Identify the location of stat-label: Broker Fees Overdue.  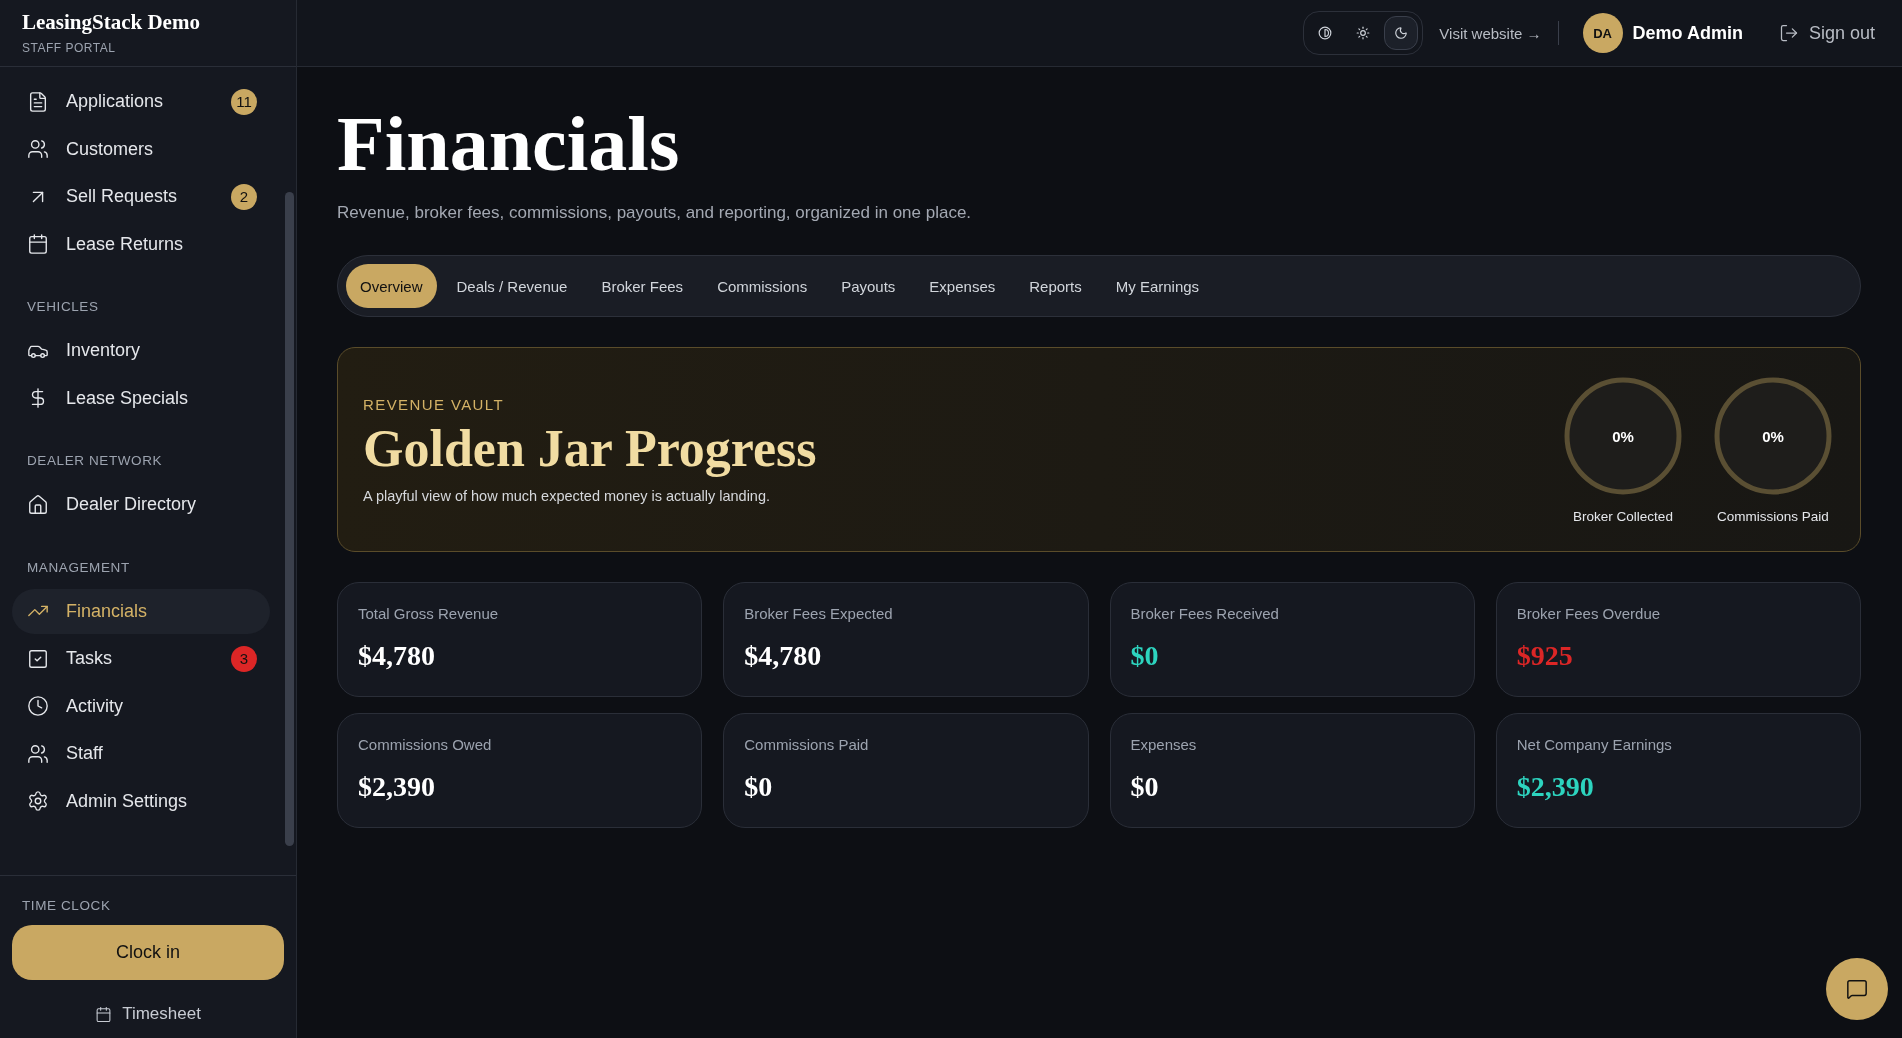
(1589, 613).